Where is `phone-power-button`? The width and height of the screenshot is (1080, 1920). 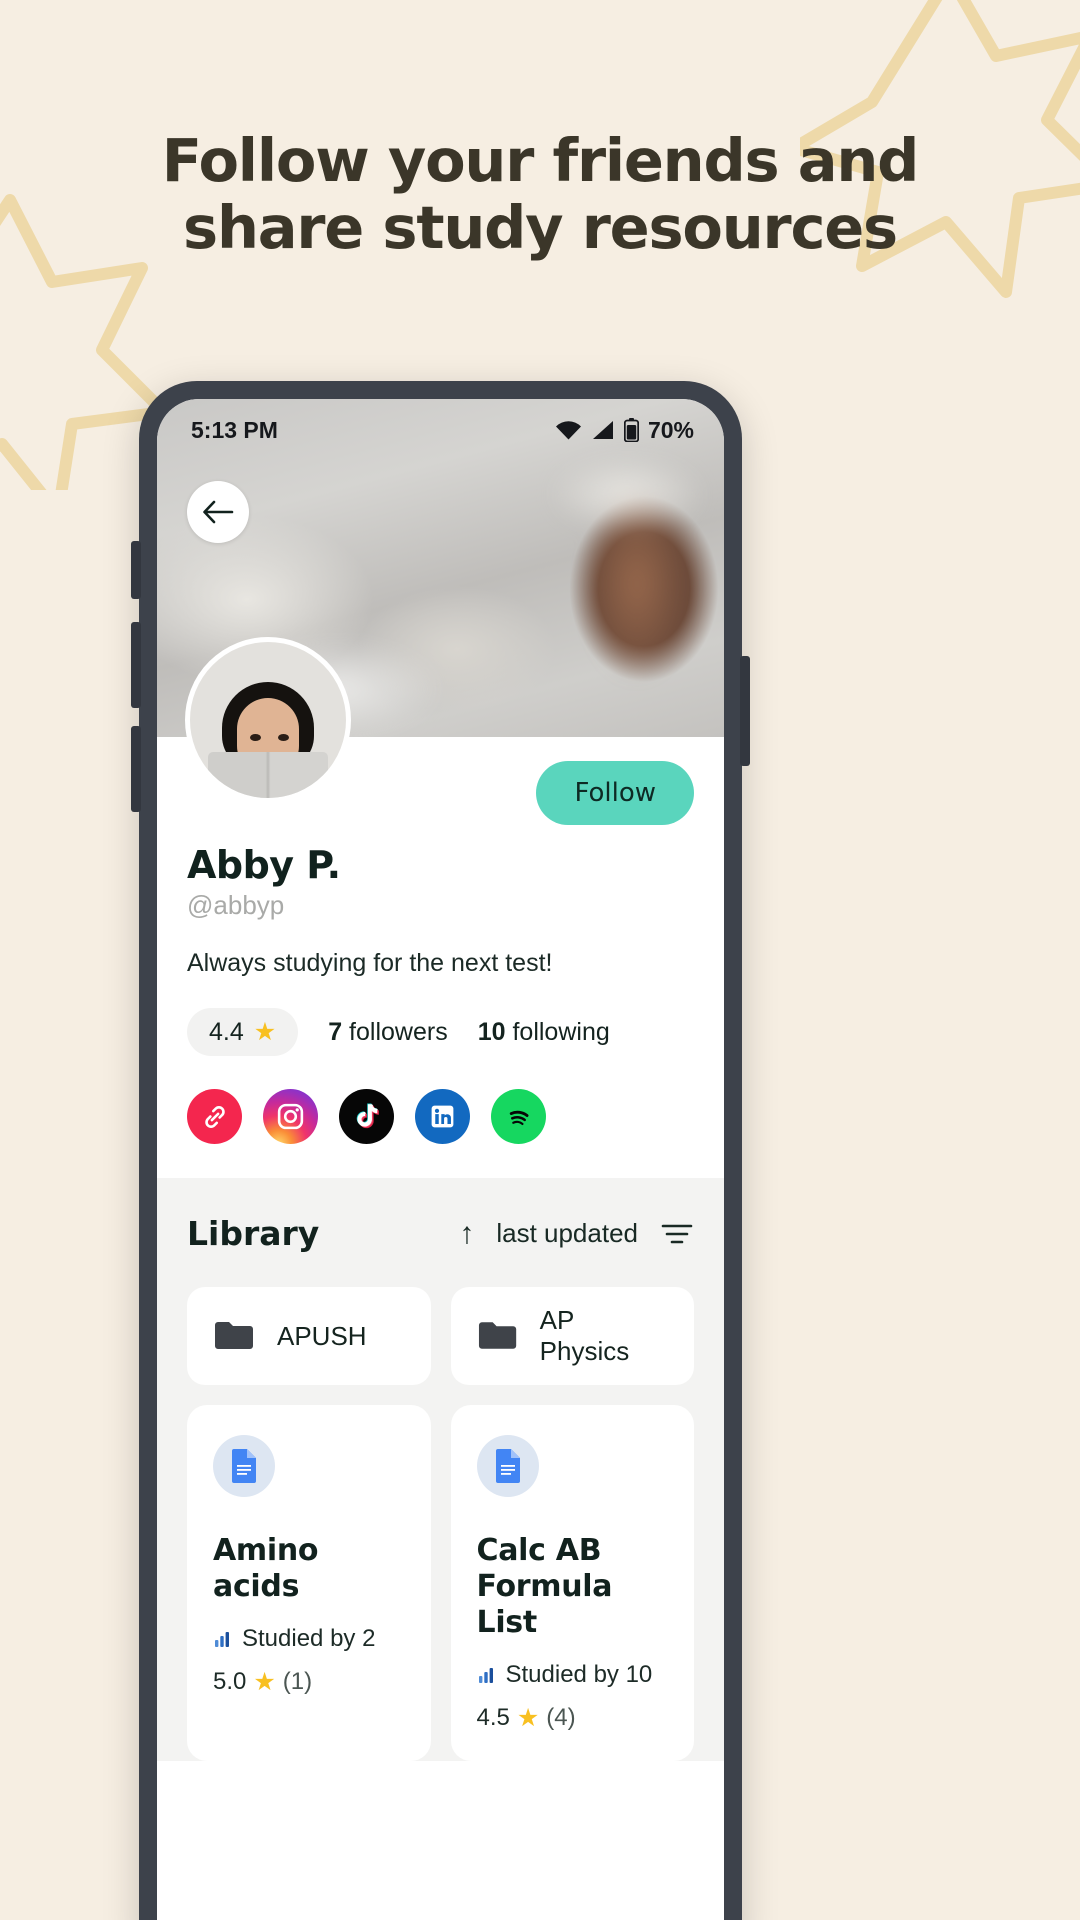
phone-power-button is located at coordinates (745, 711).